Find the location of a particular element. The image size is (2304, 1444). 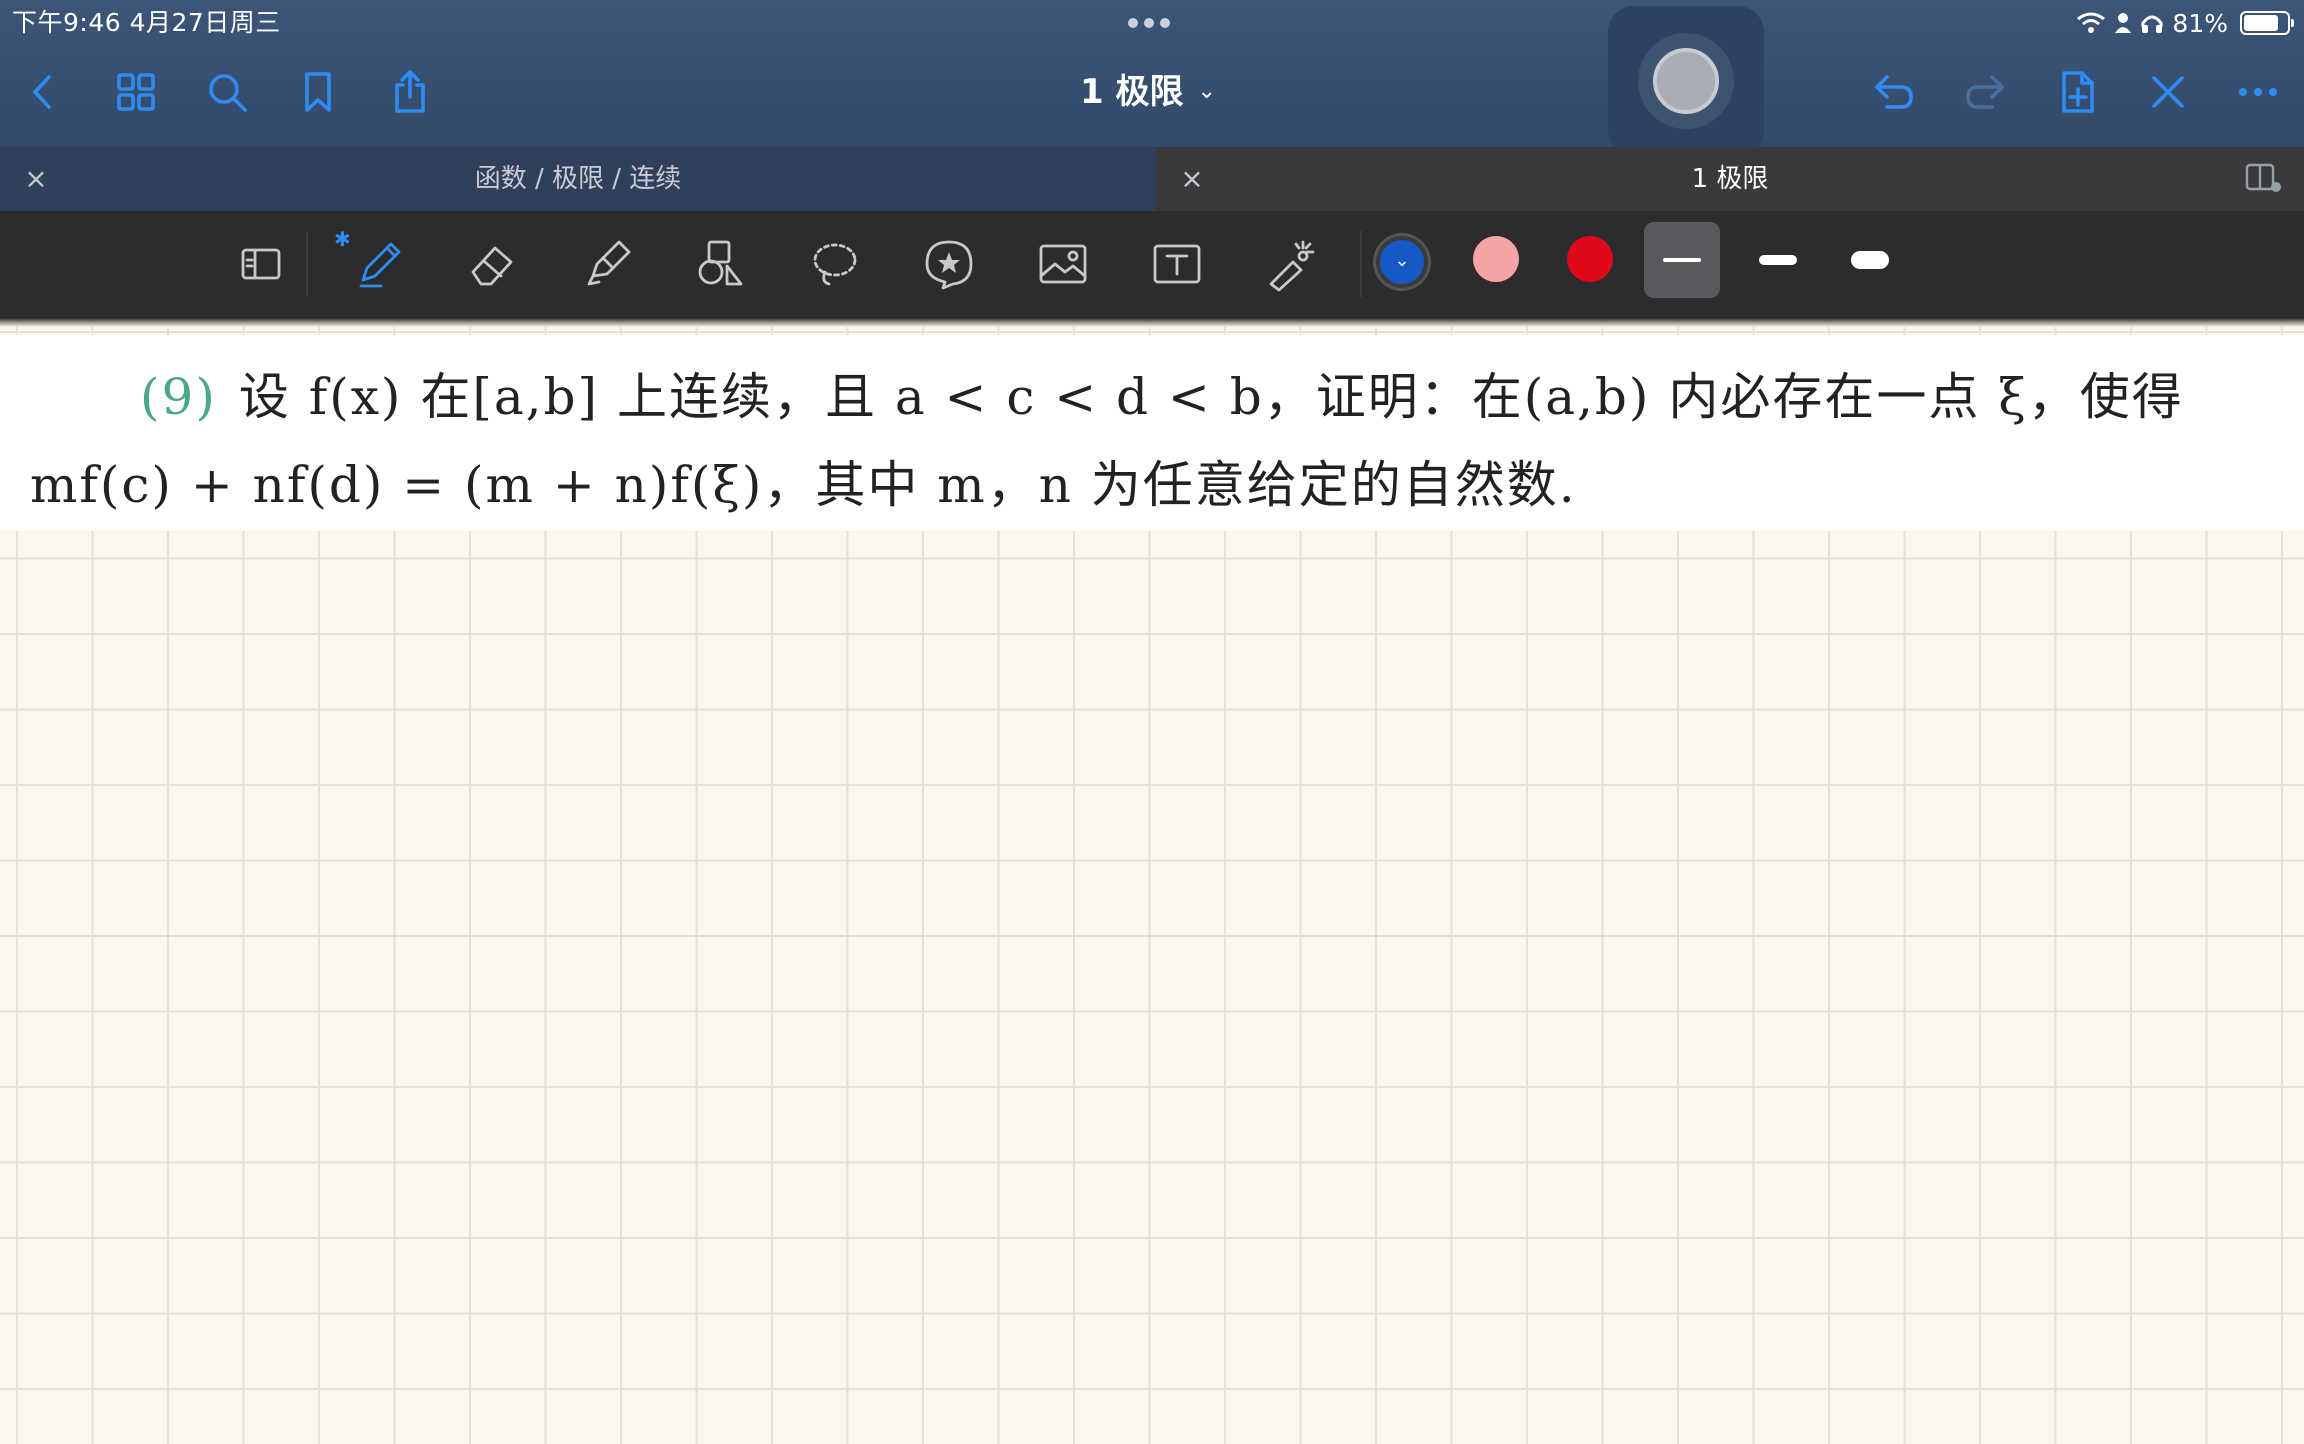

stroke-medium-icon is located at coordinates (1778, 260).